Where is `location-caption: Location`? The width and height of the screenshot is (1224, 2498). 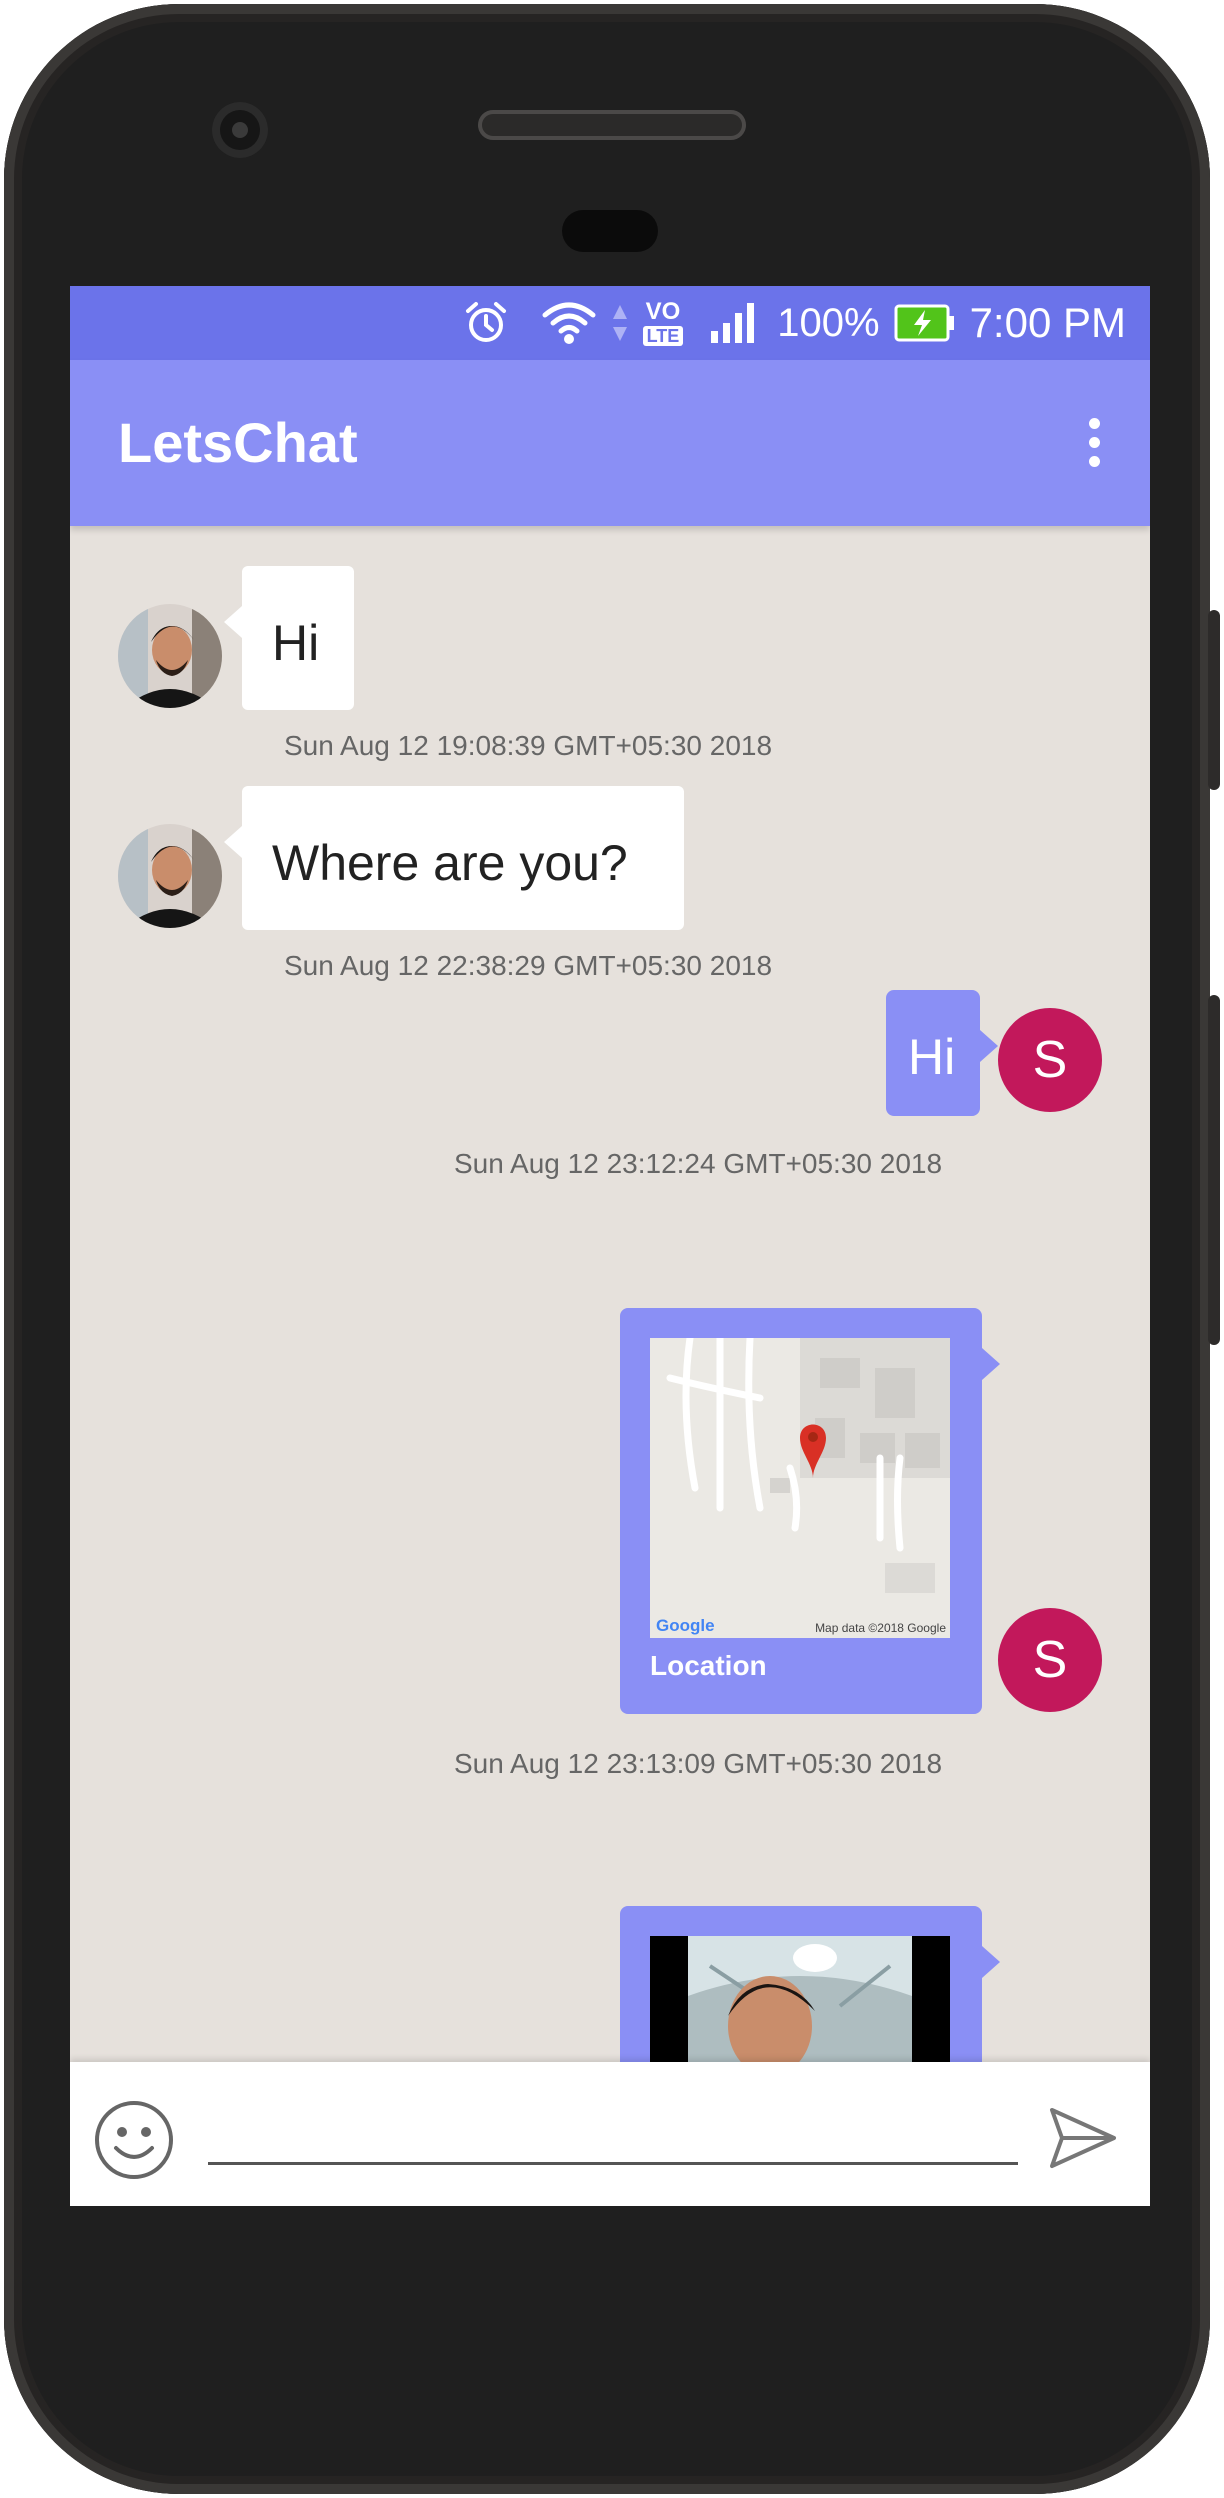
location-caption: Location is located at coordinates (708, 1665).